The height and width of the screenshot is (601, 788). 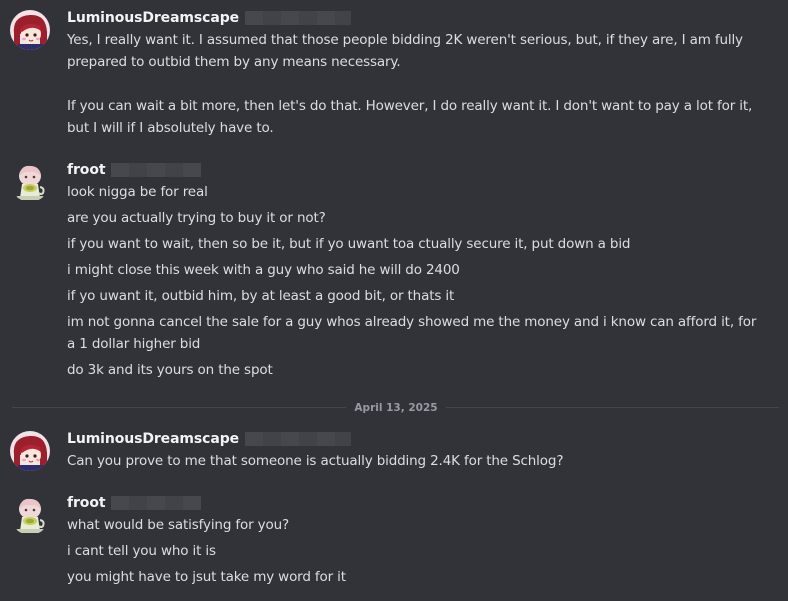 What do you see at coordinates (396, 408) in the screenshot?
I see `date-divider-label: April 13, 2025` at bounding box center [396, 408].